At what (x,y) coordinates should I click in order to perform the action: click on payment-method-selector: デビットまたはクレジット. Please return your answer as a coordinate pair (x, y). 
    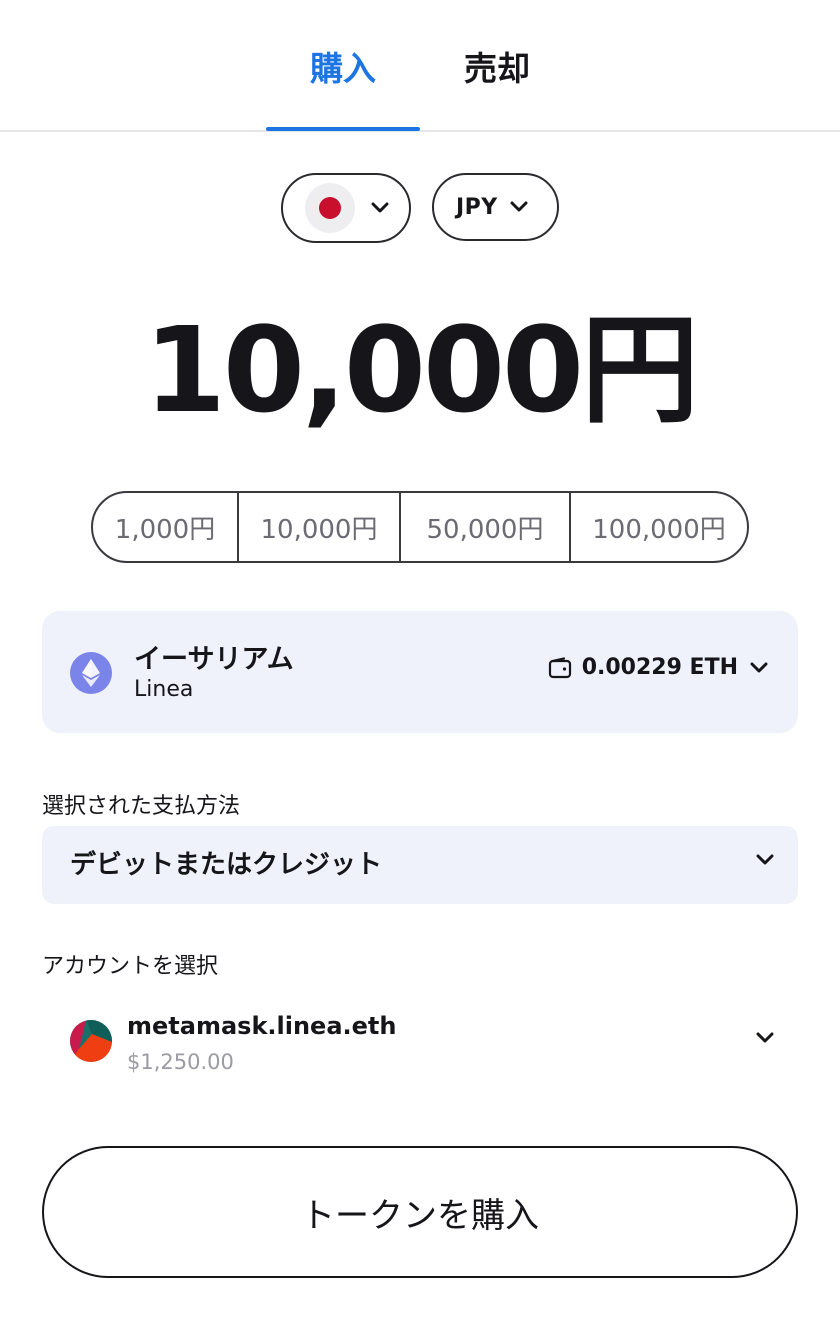
    Looking at the image, I should click on (420, 865).